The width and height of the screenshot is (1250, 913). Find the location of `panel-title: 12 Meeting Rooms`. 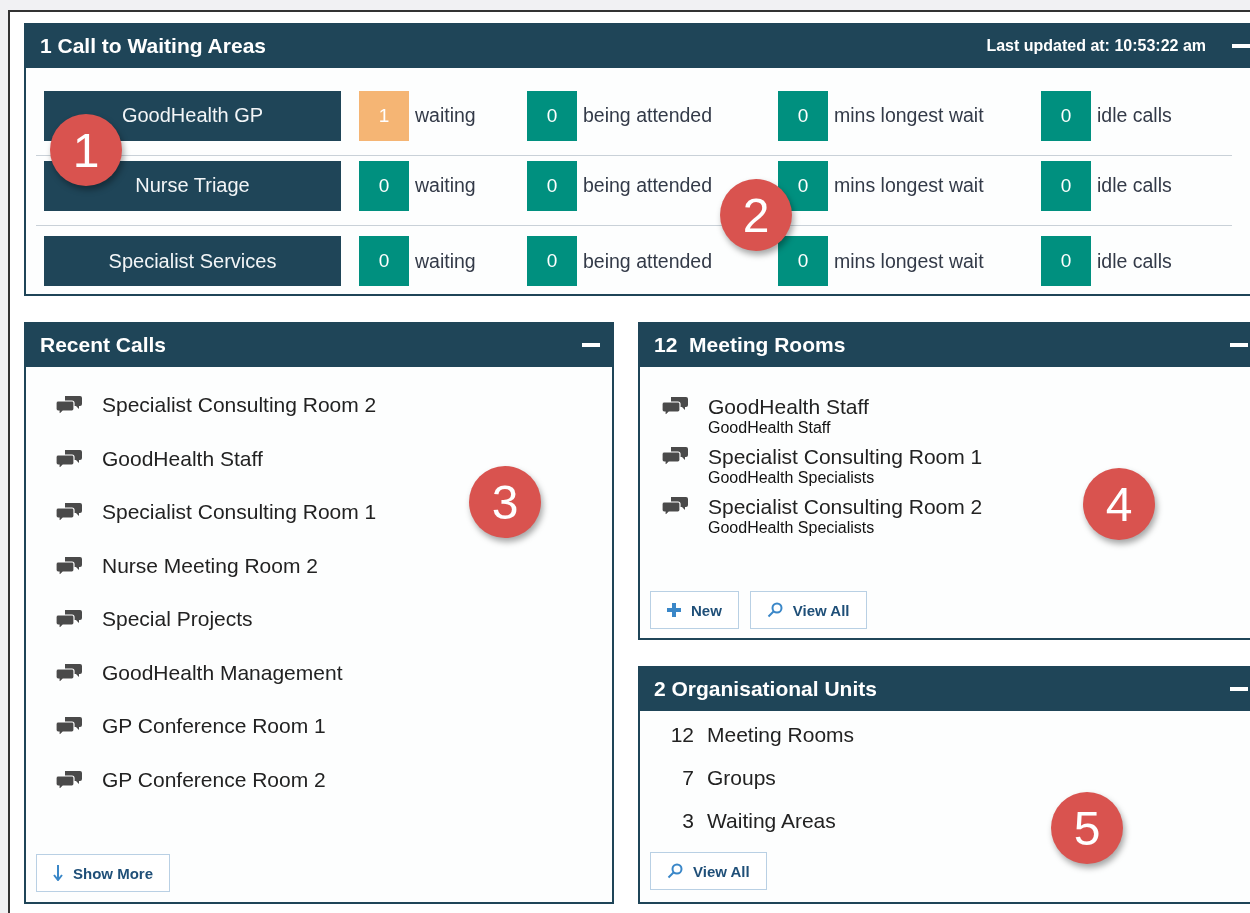

panel-title: 12 Meeting Rooms is located at coordinates (750, 344).